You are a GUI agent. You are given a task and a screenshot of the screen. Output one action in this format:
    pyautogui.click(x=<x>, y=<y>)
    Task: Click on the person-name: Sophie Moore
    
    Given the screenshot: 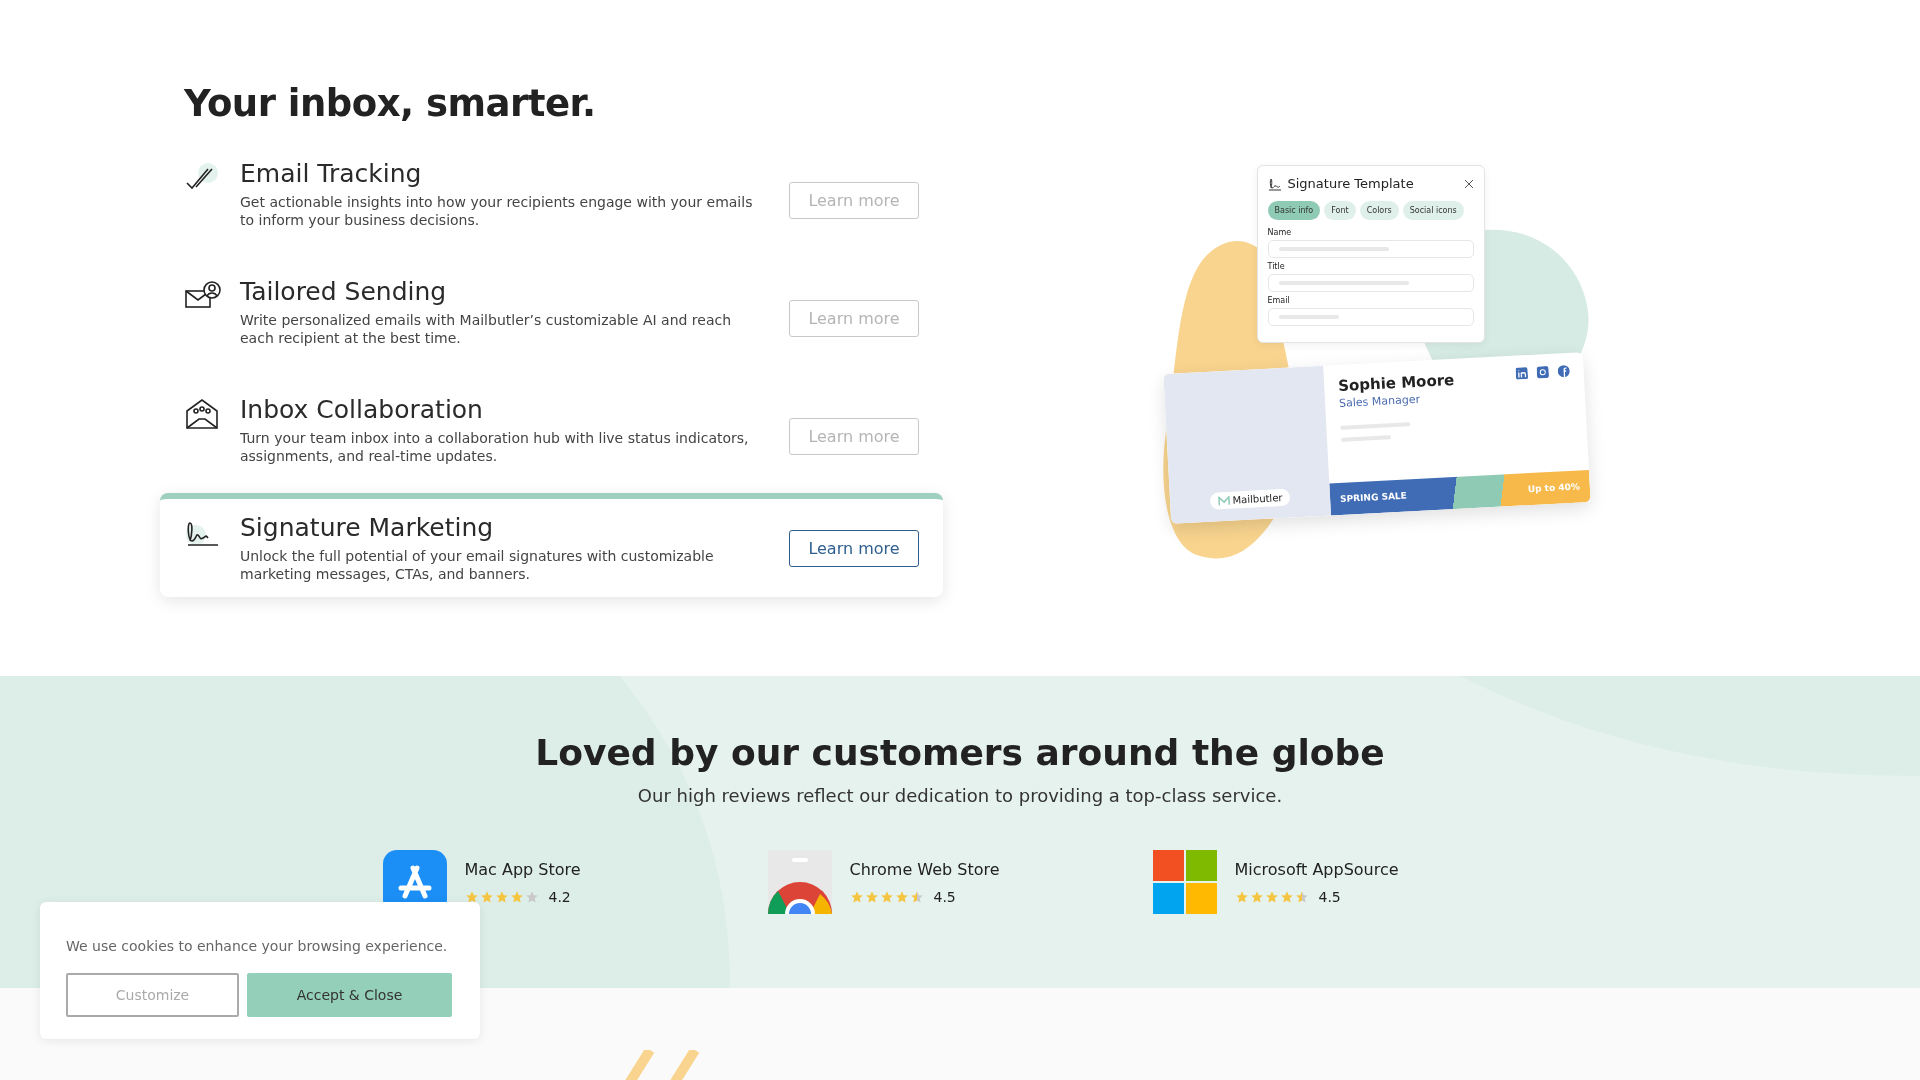 What is the action you would take?
    pyautogui.click(x=1396, y=382)
    